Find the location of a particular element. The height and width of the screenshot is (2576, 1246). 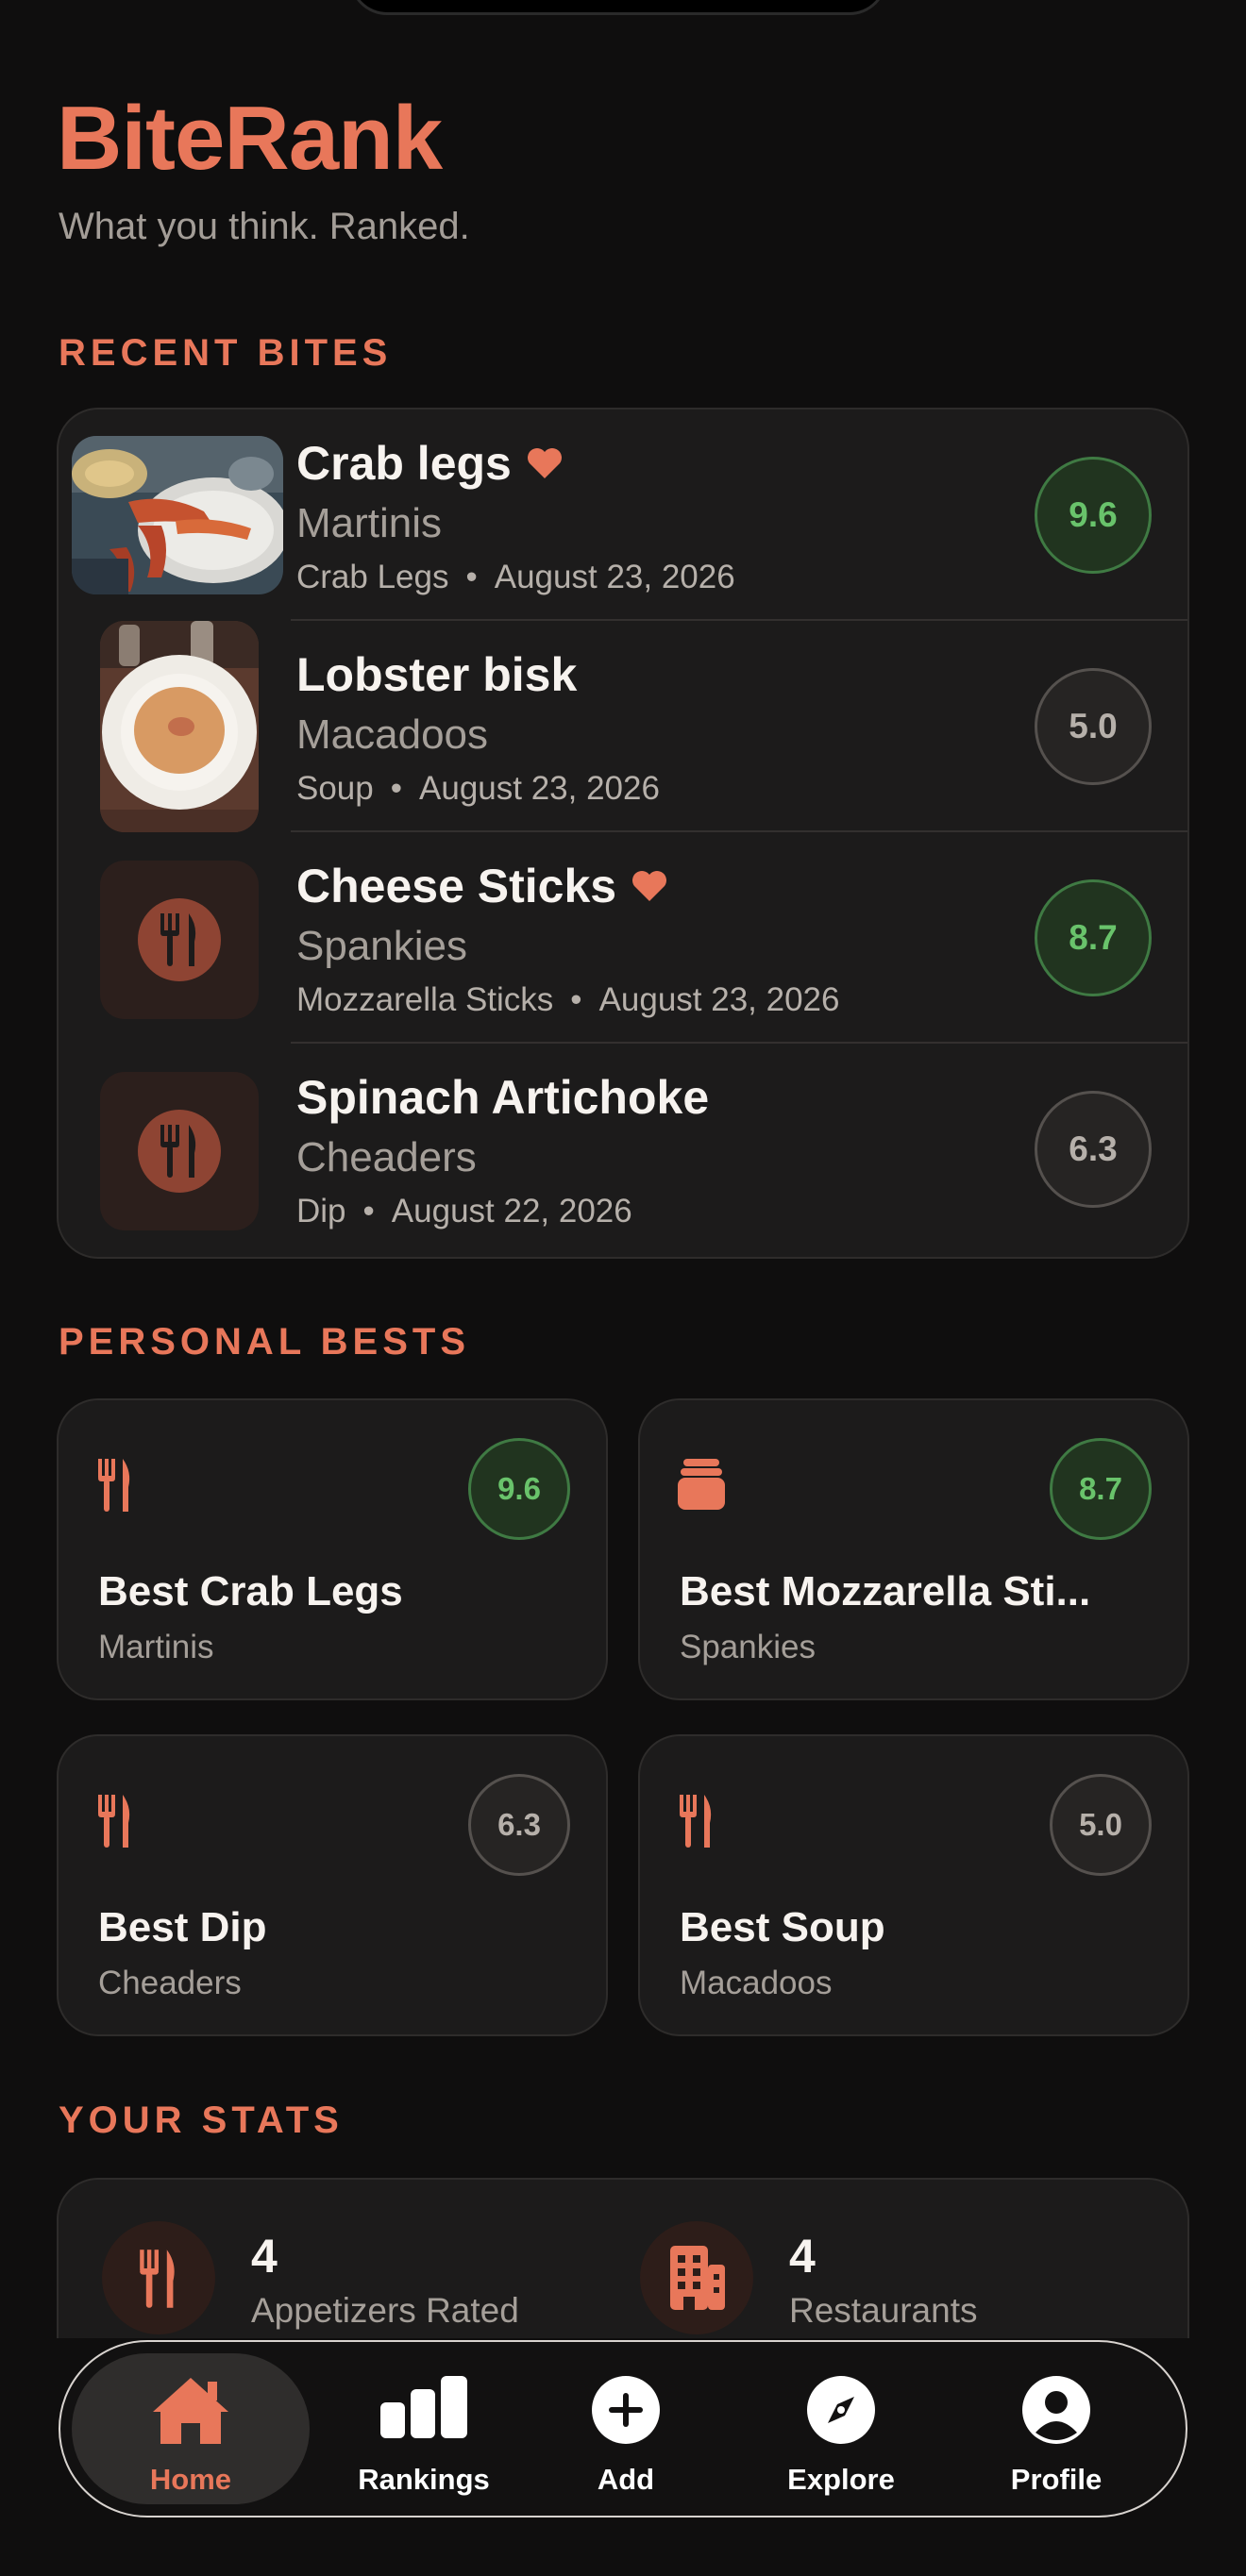

section-title-bests: PERSONAL BESTS is located at coordinates (264, 1342).